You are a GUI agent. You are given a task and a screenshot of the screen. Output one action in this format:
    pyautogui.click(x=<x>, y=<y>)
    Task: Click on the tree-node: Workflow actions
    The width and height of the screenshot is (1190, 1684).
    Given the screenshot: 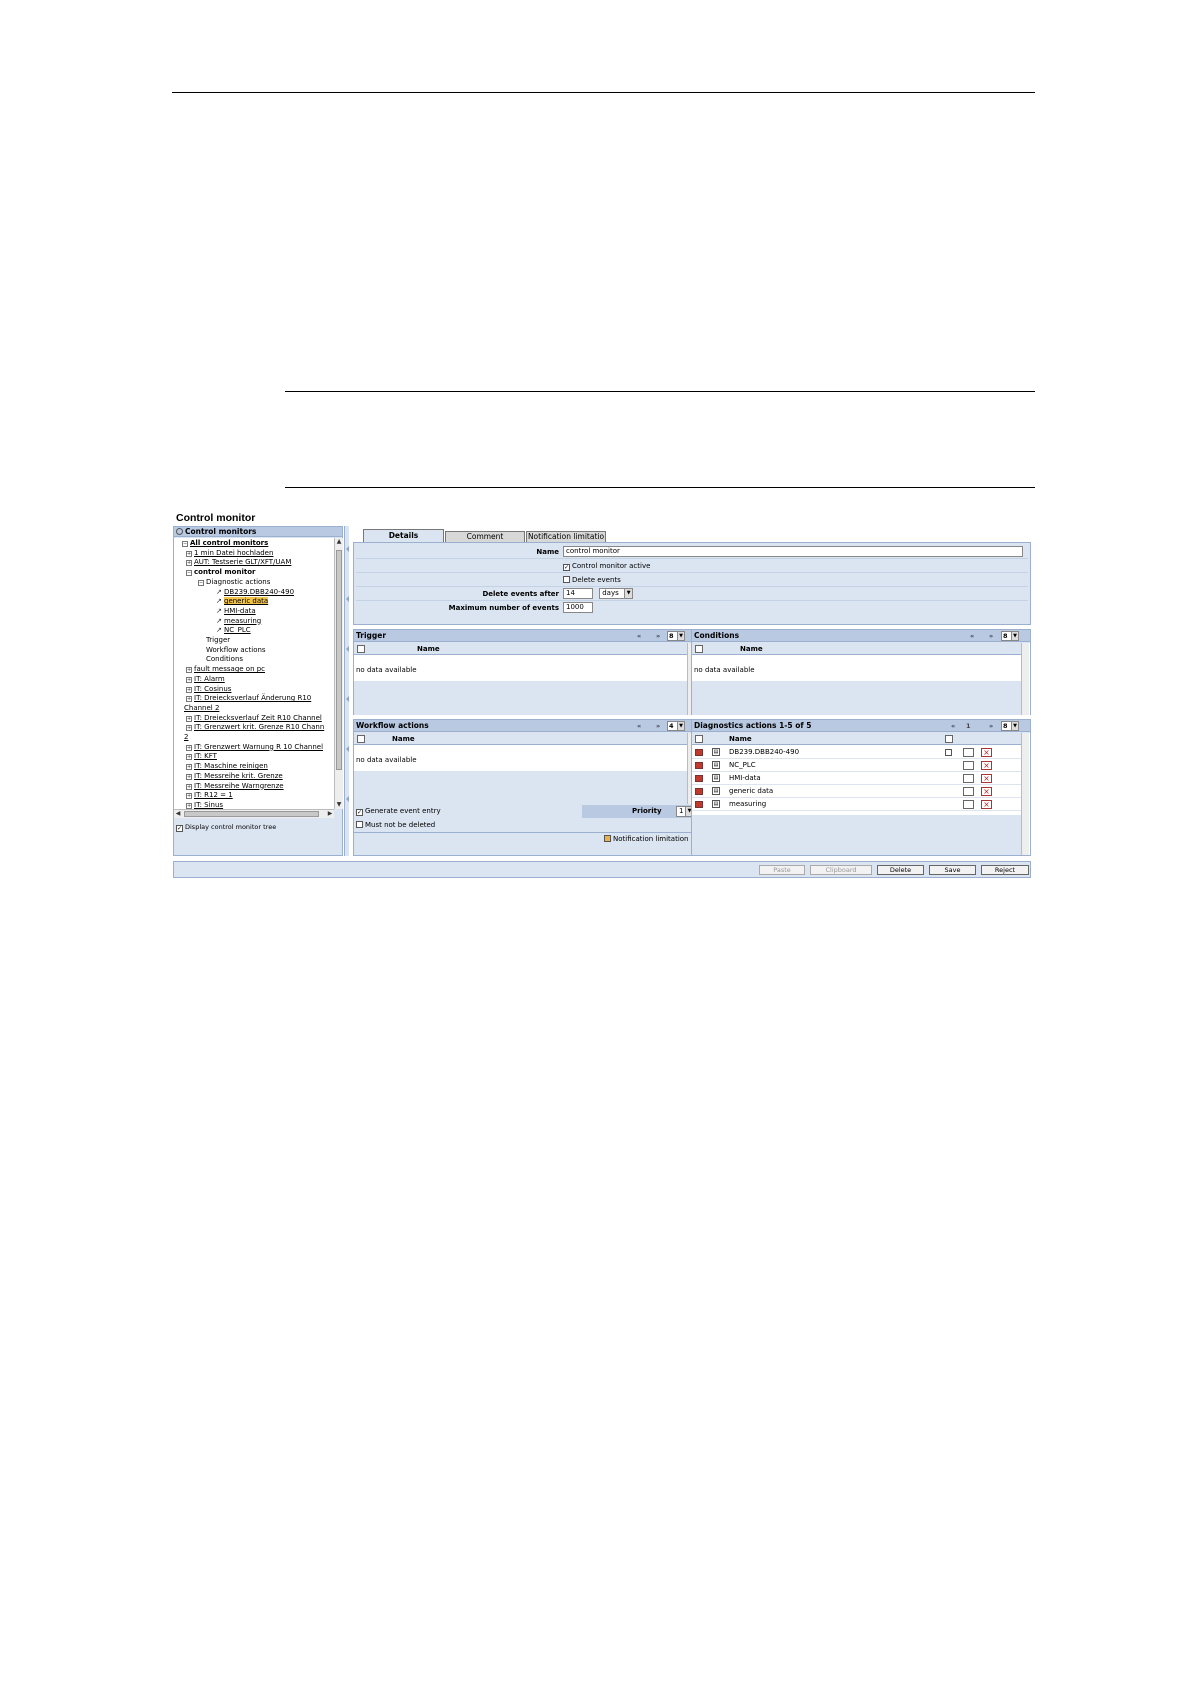 What is the action you would take?
    pyautogui.click(x=236, y=650)
    